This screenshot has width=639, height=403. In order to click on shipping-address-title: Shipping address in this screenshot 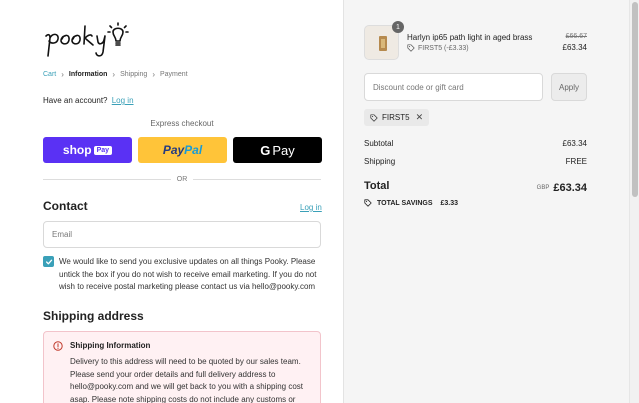, I will do `click(93, 316)`.